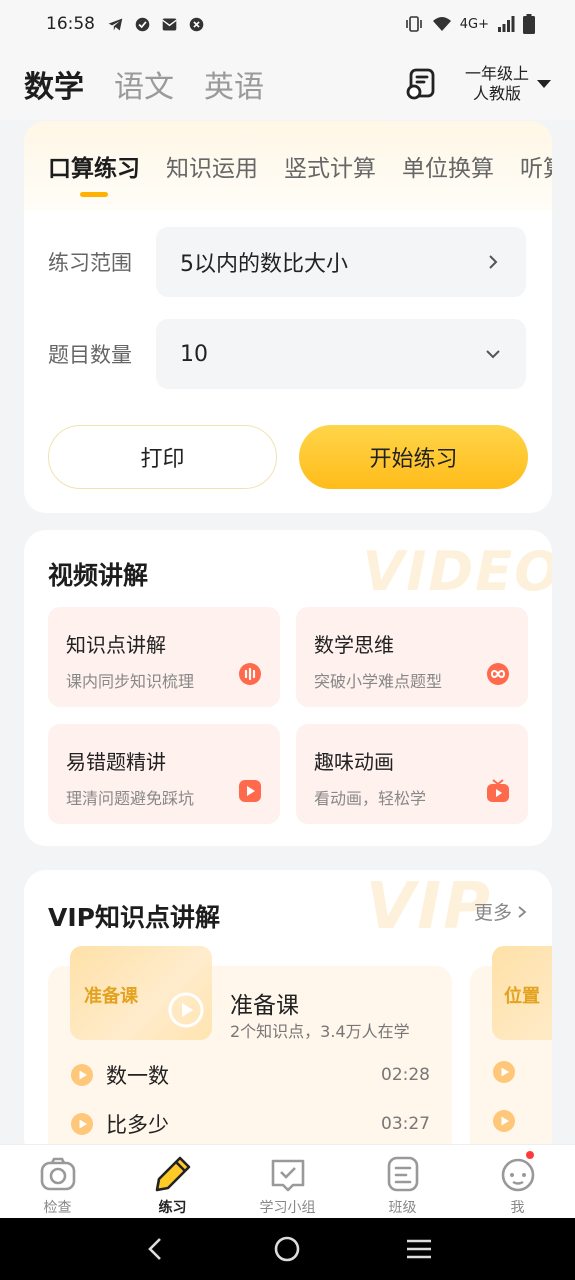 This screenshot has width=575, height=1280. I want to click on tv-icon, so click(498, 790).